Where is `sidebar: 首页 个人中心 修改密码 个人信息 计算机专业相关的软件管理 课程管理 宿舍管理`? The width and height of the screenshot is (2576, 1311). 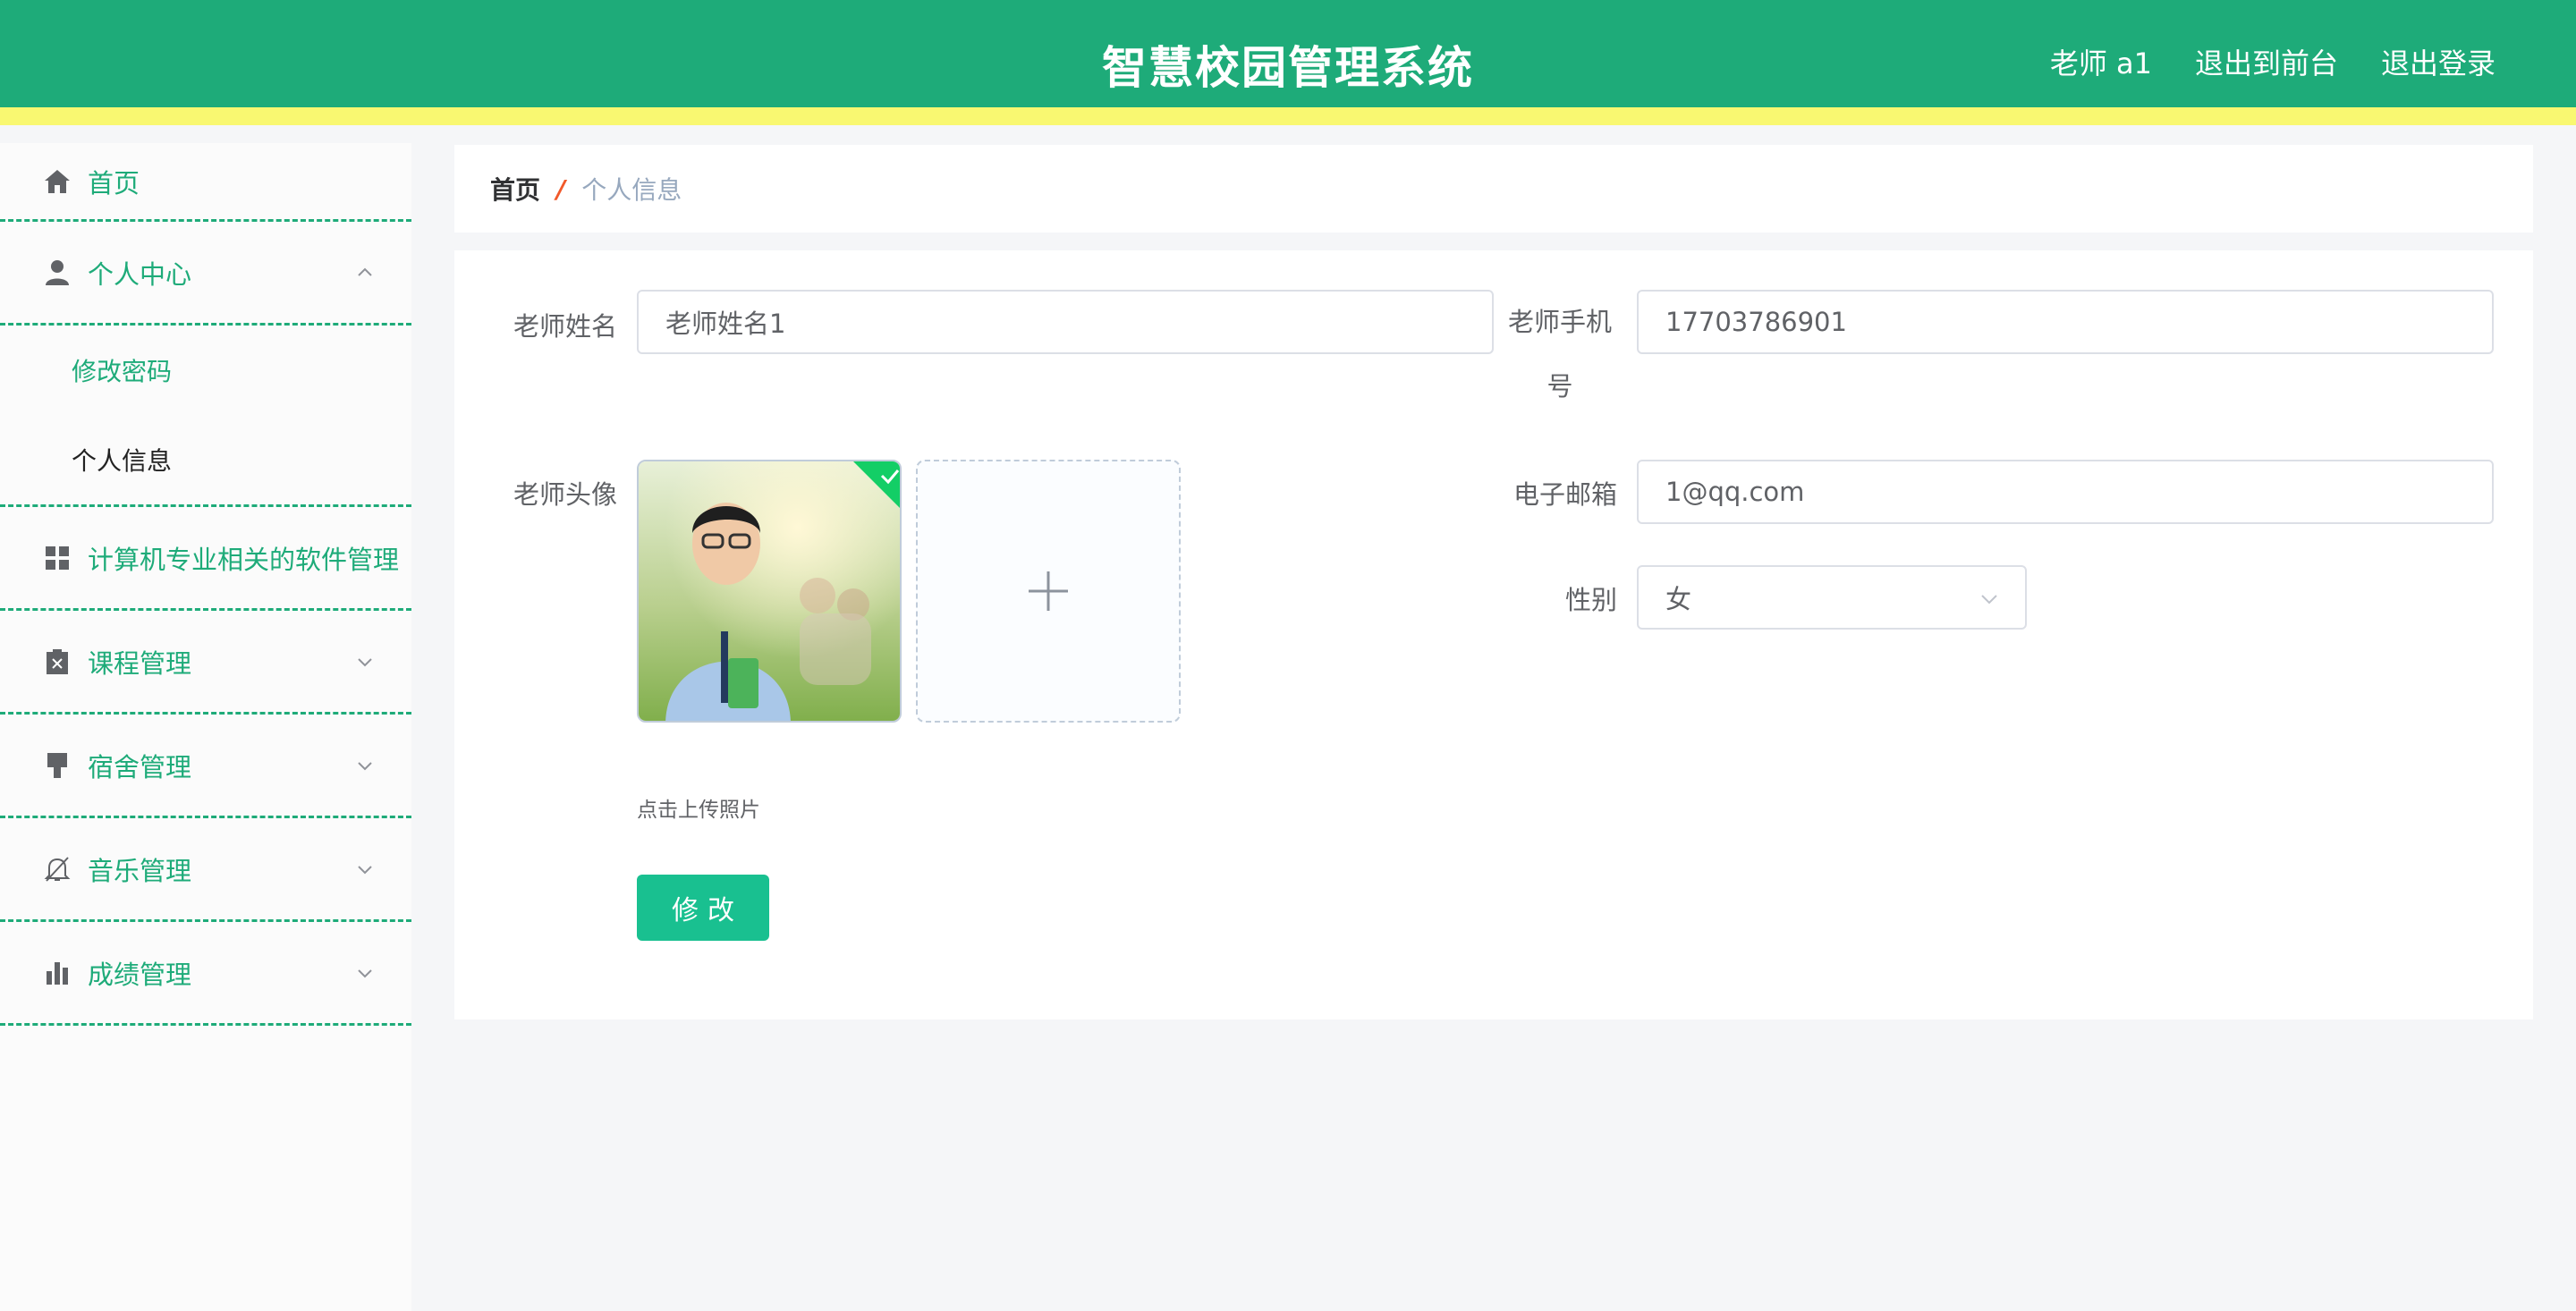
sidebar: 首页 个人中心 修改密码 个人信息 计算机专业相关的软件管理 课程管理 宿舍管理 is located at coordinates (205, 727).